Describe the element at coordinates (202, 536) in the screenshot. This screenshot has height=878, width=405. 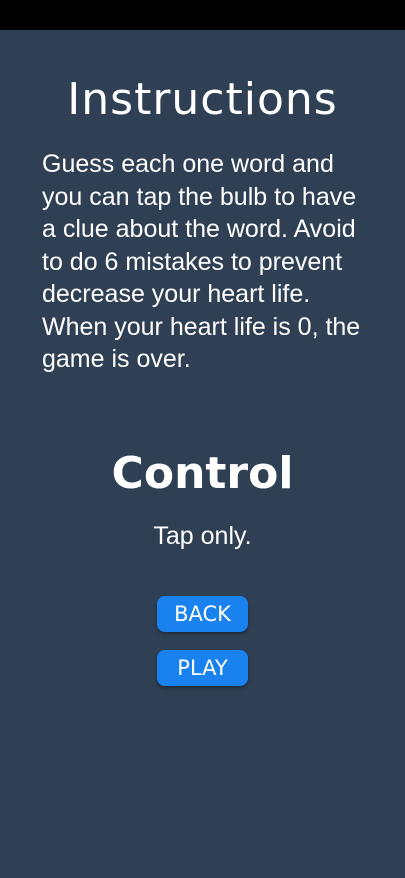
I see `control-text: Tap only.` at that location.